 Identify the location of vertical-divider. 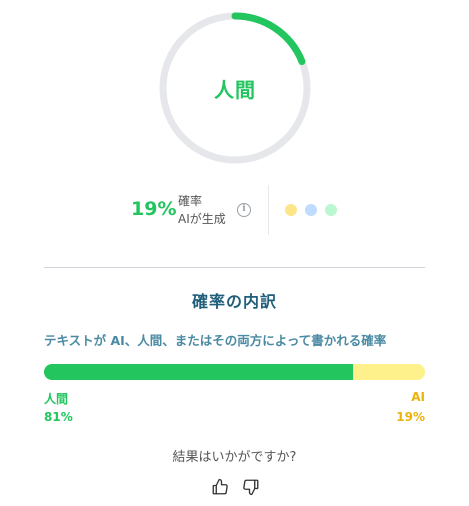
(268, 210).